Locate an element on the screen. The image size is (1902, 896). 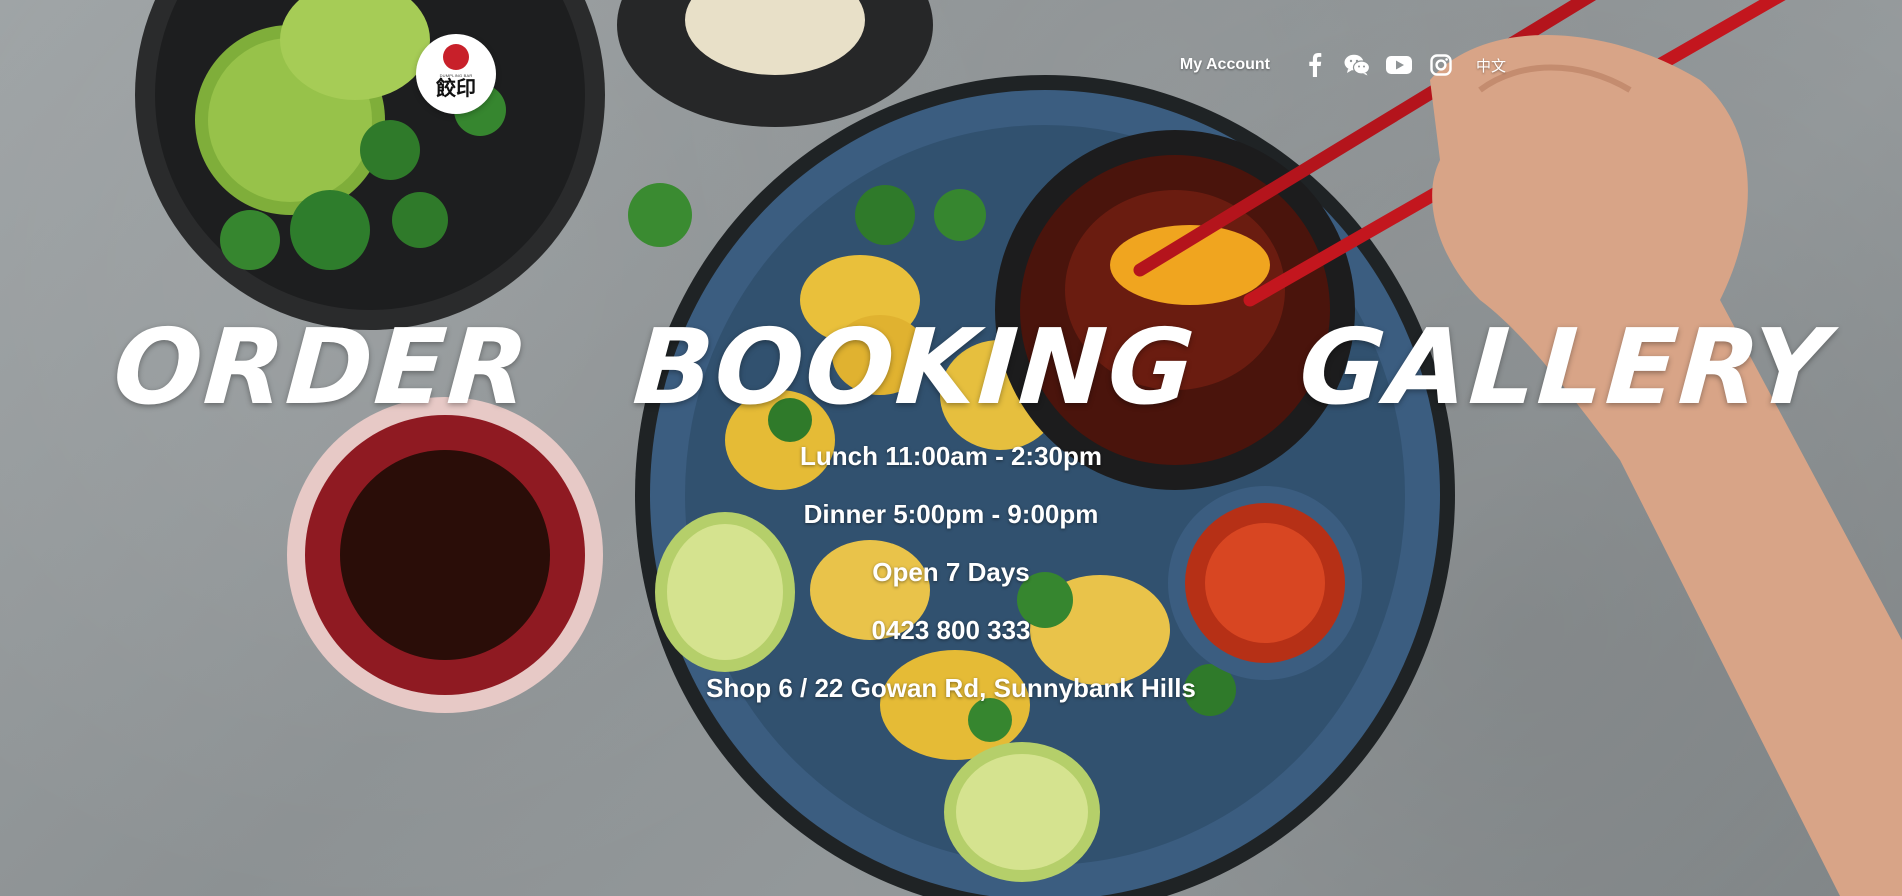
facebook-icon is located at coordinates (1315, 65).